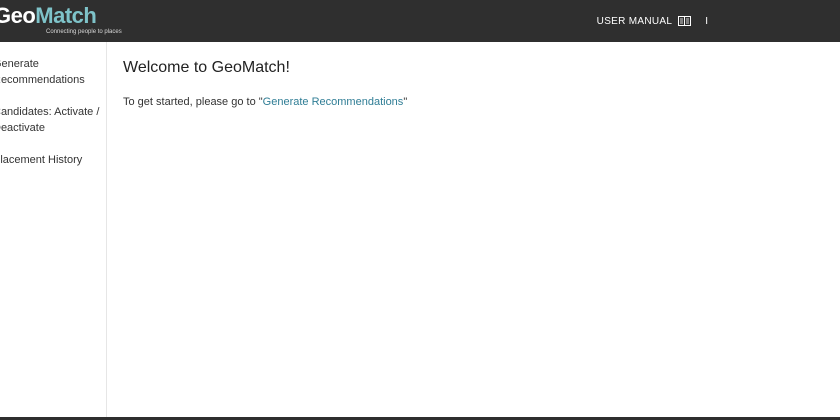 This screenshot has height=420, width=840. What do you see at coordinates (51, 120) in the screenshot?
I see `sidebar-item-candidates: Candidates: Activate / Deactivate` at bounding box center [51, 120].